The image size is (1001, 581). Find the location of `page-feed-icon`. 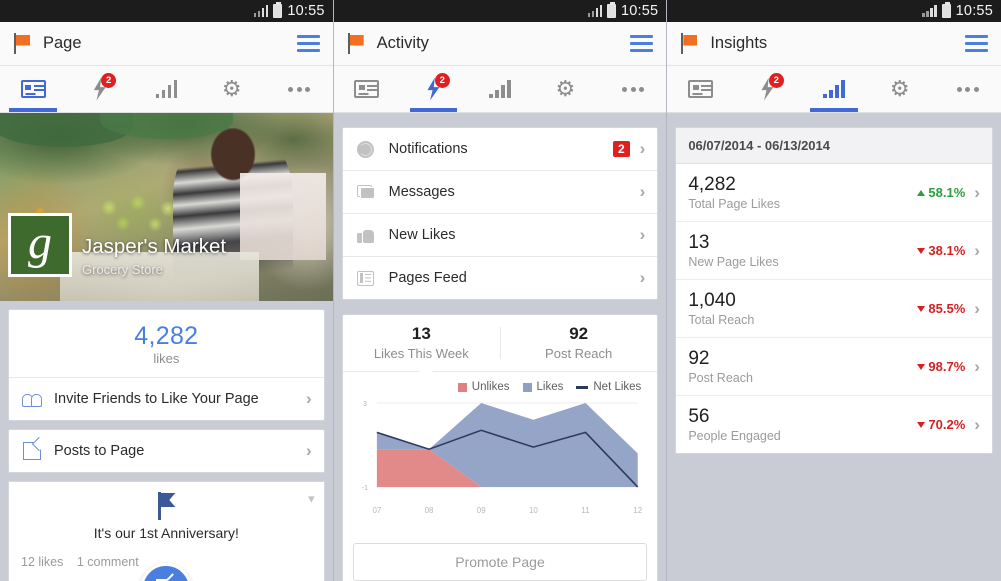

page-feed-icon is located at coordinates (367, 89).